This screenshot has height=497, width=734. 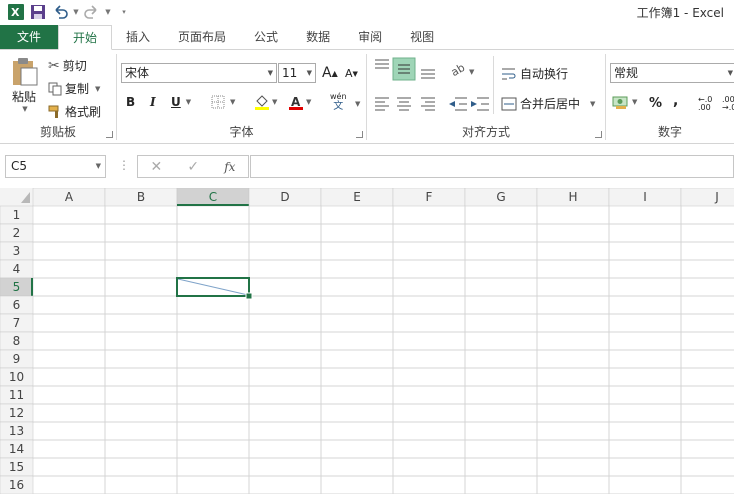 I want to click on decrease-decimal-button: .00 →.0, so click(x=728, y=104).